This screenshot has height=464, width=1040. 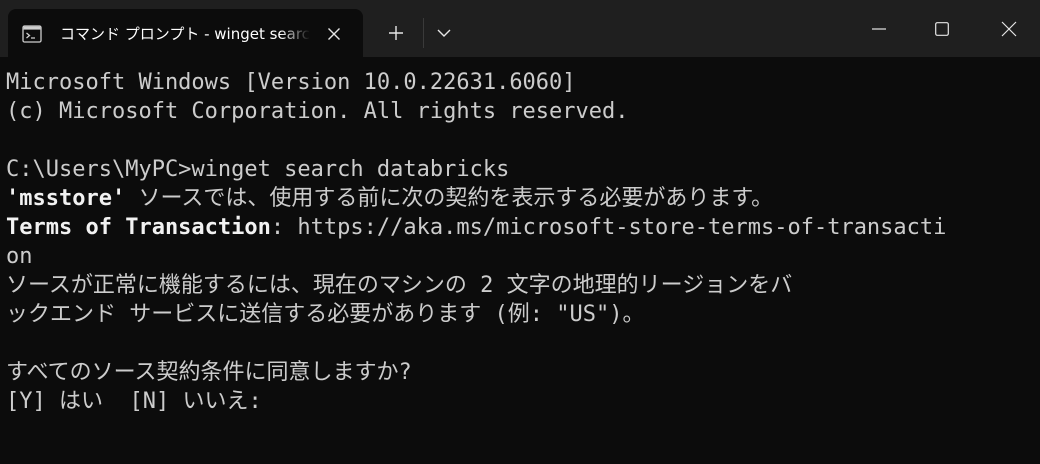 What do you see at coordinates (325, 314) in the screenshot?
I see `terminal-line: ックエンド サービスに送信する必要があります (例: "US")。` at bounding box center [325, 314].